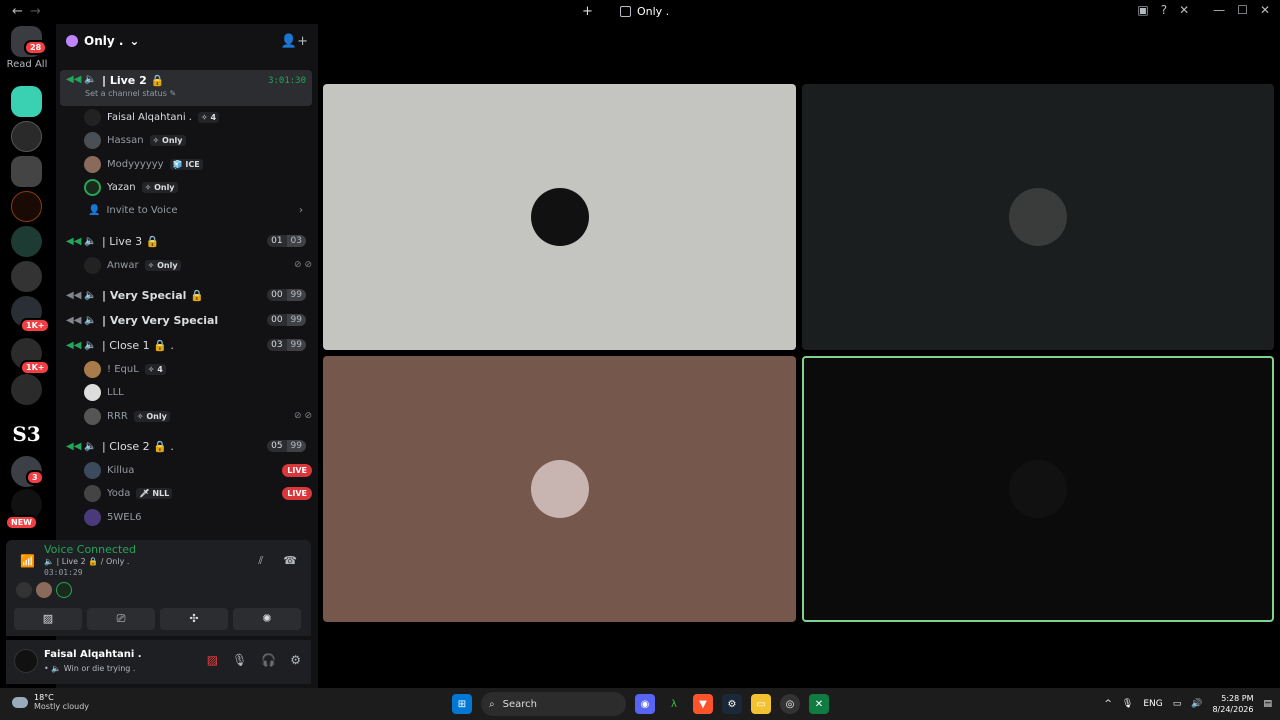 Image resolution: width=1280 pixels, height=720 pixels. Describe the element at coordinates (1196, 704) in the screenshot. I see `volume-icon: 🔊` at that location.